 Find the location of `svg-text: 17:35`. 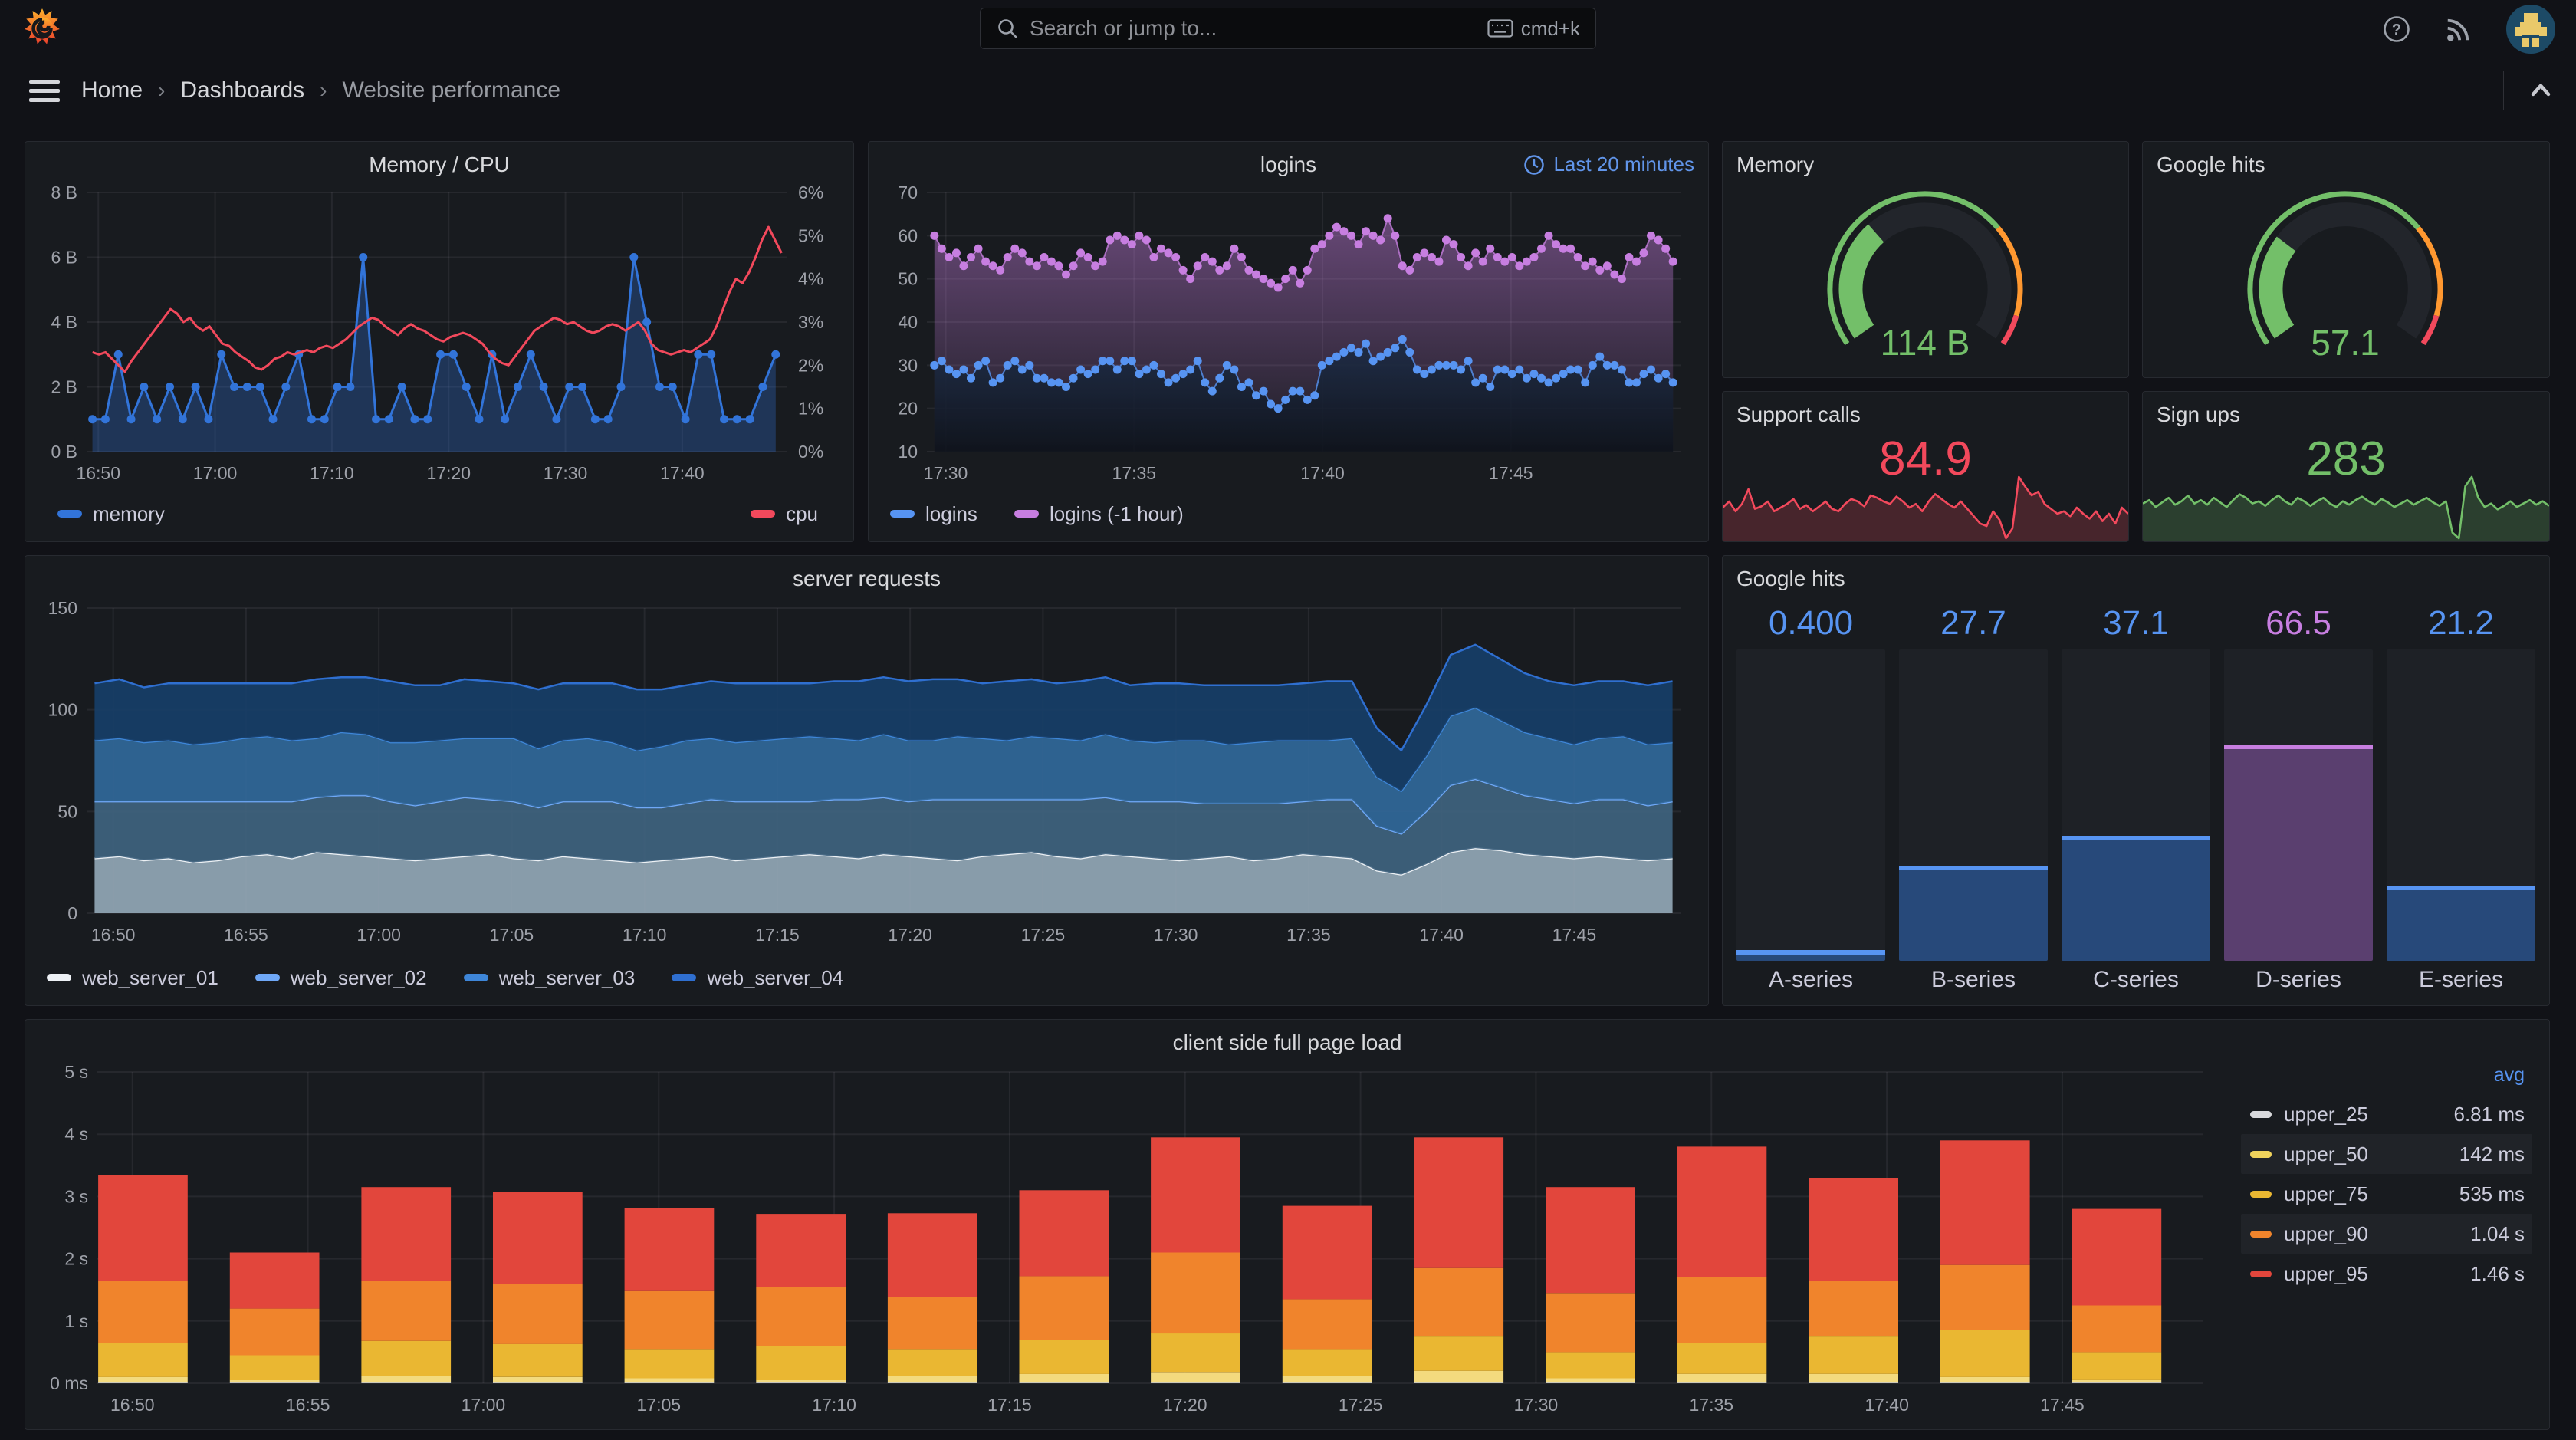

svg-text: 17:35 is located at coordinates (1309, 935).